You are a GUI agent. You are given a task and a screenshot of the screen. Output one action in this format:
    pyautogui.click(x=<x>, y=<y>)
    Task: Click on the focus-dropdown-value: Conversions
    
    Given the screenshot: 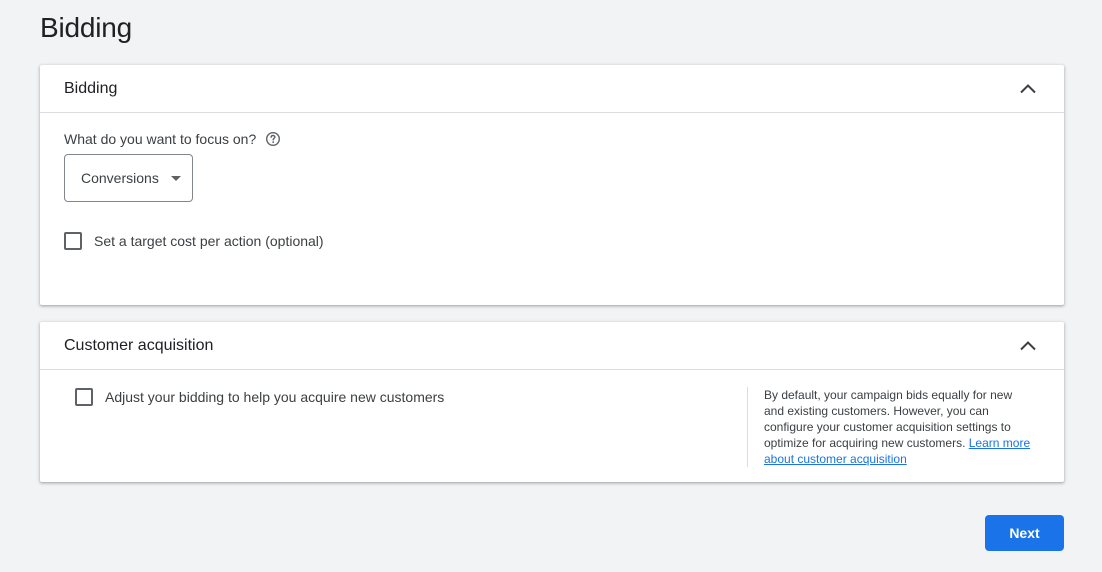 What is the action you would take?
    pyautogui.click(x=120, y=178)
    